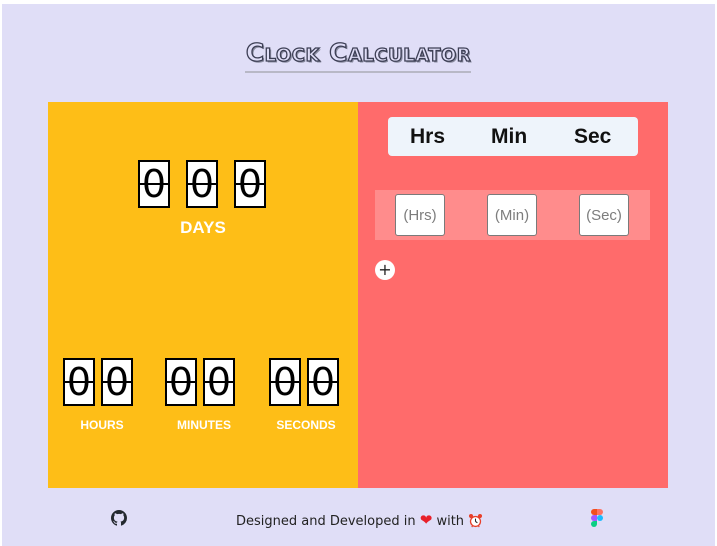  Describe the element at coordinates (385, 270) in the screenshot. I see `add-row-button: +` at that location.